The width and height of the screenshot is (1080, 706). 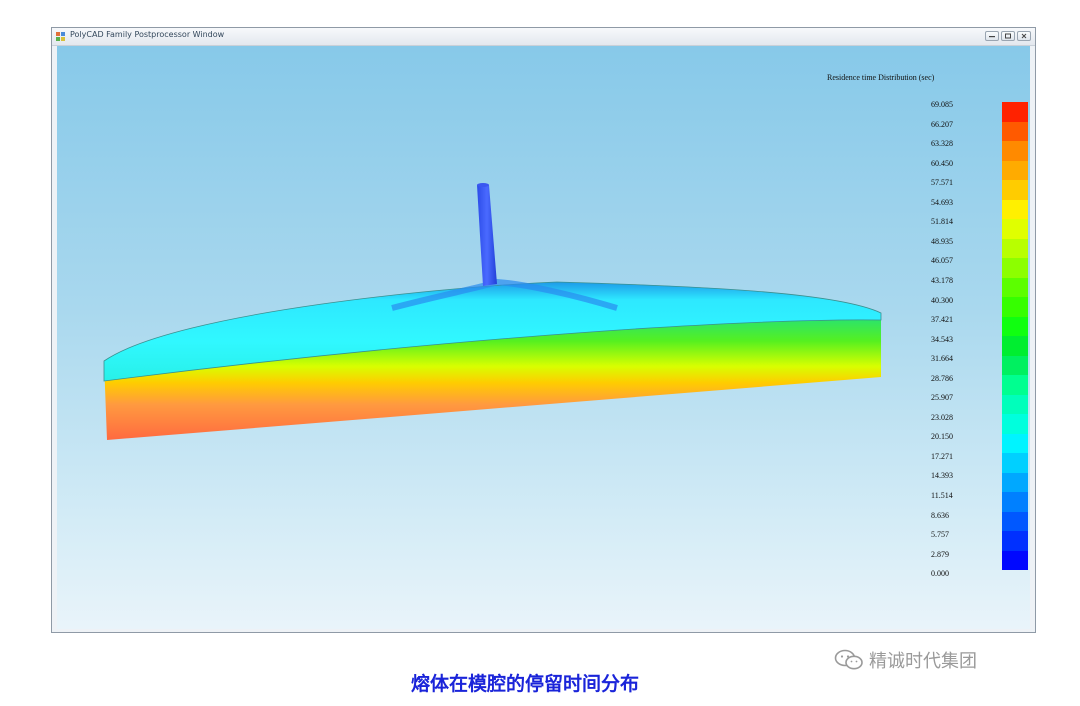 I want to click on legend-tick-label: 25.907, so click(x=942, y=398).